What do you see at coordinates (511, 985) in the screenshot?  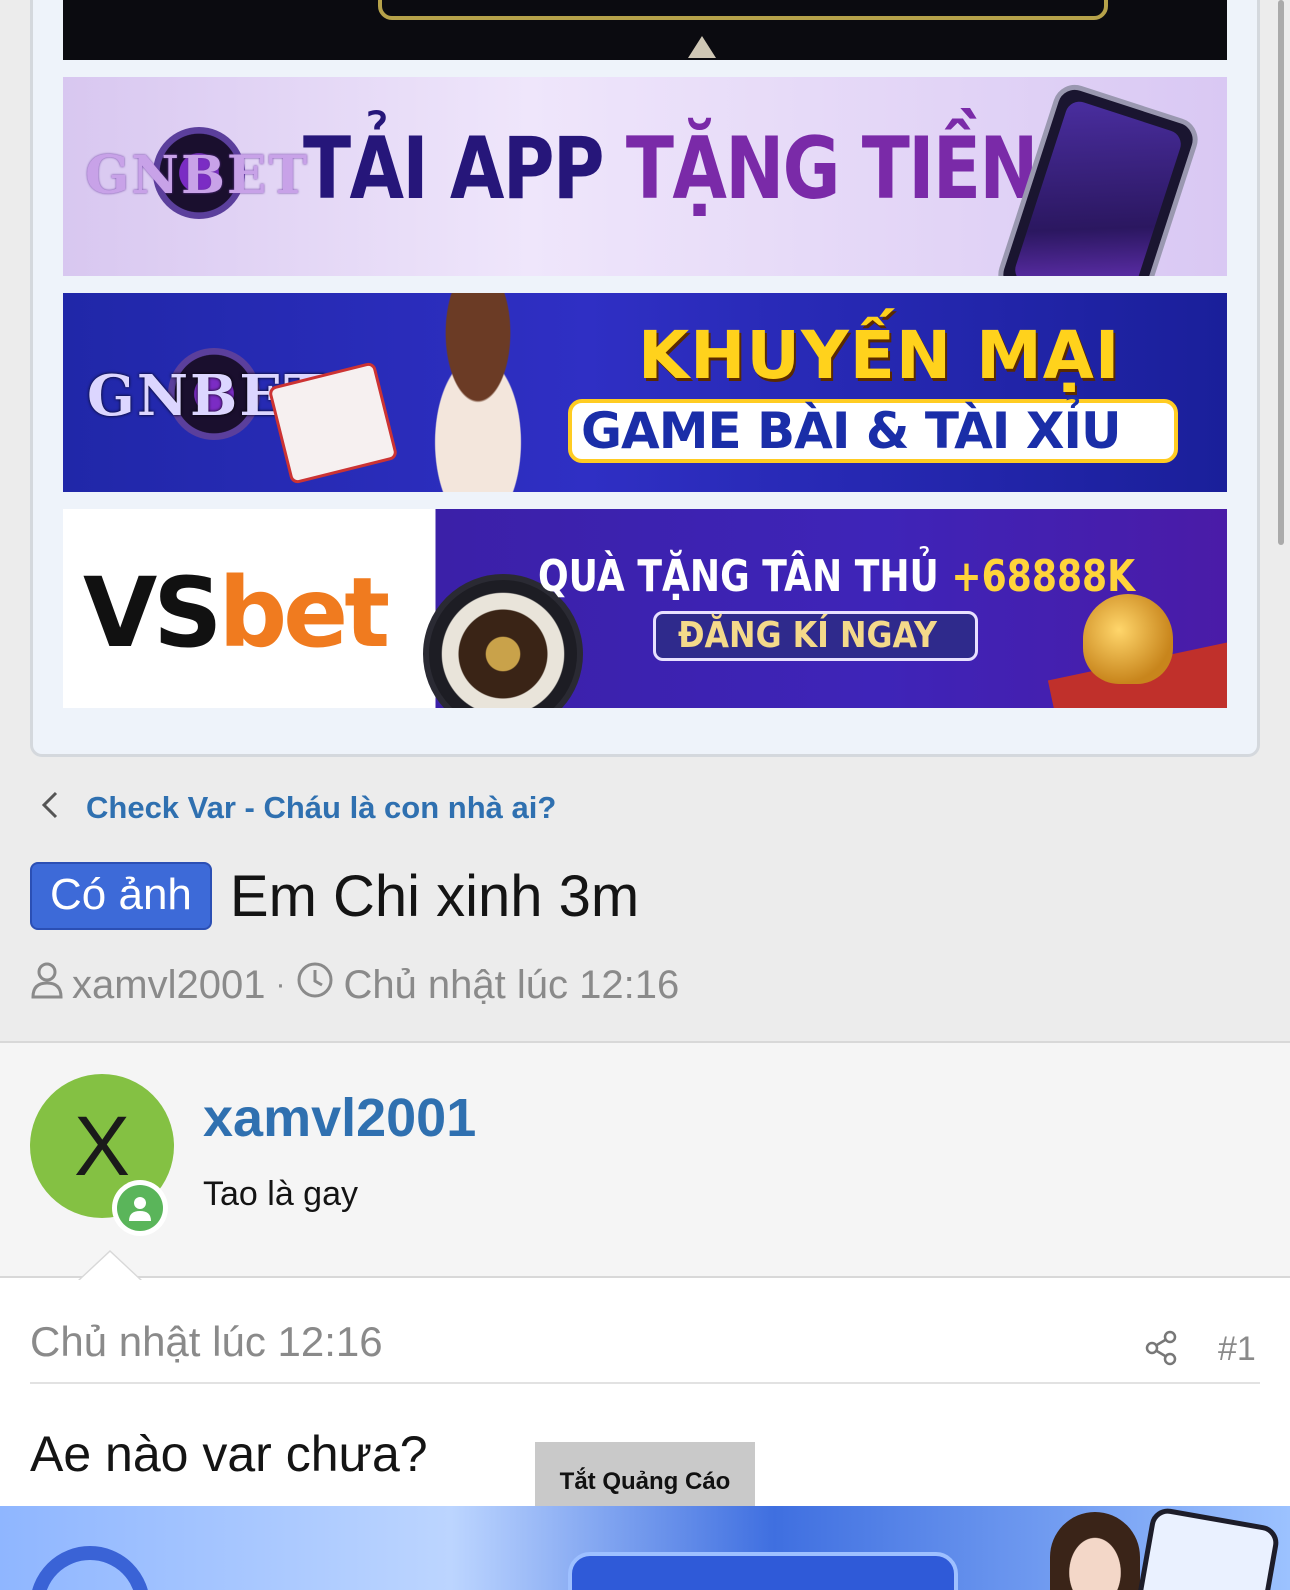 I see `thread-date: Chủ nhật lúc 12:16` at bounding box center [511, 985].